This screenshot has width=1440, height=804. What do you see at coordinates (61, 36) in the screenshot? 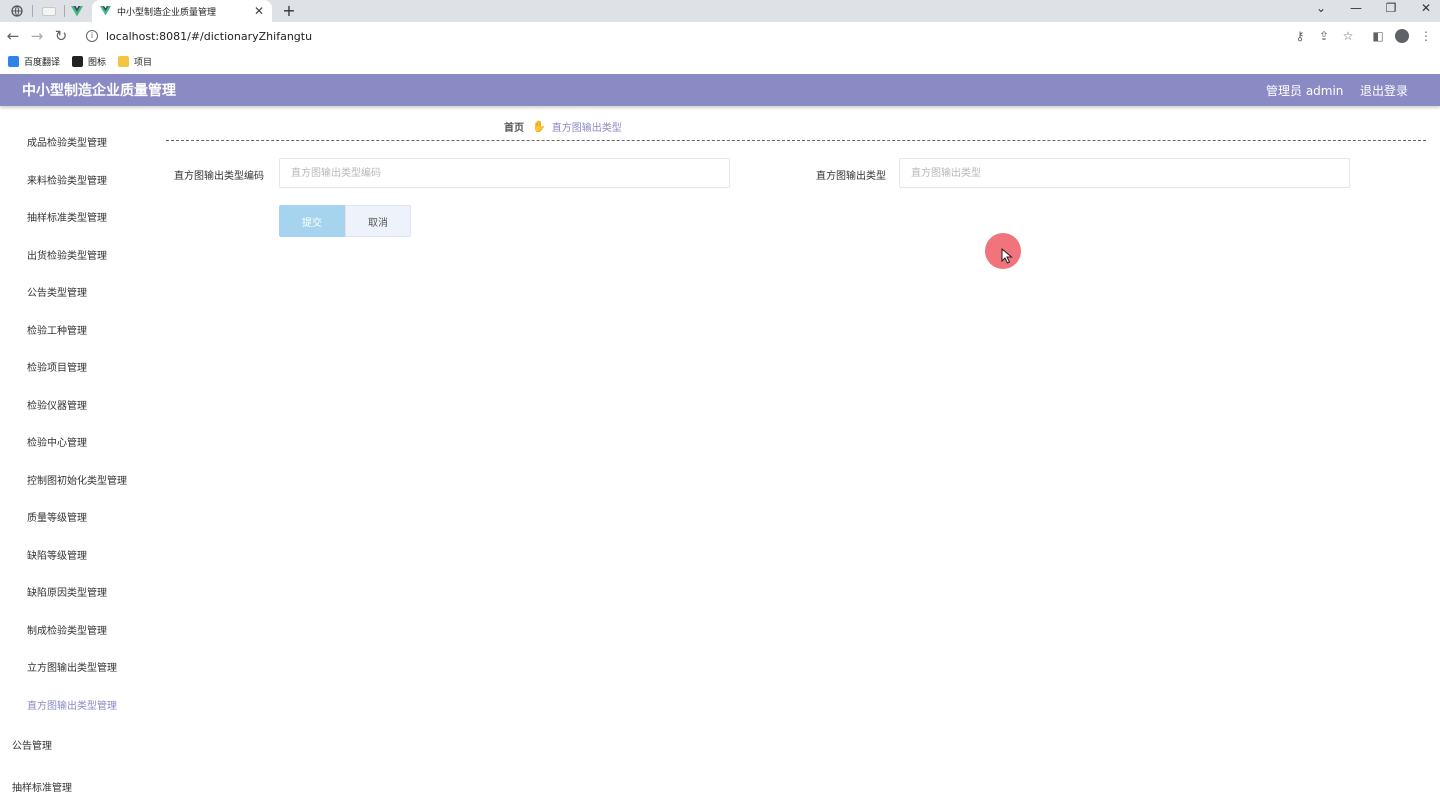
I see `reload-icon: ↻` at bounding box center [61, 36].